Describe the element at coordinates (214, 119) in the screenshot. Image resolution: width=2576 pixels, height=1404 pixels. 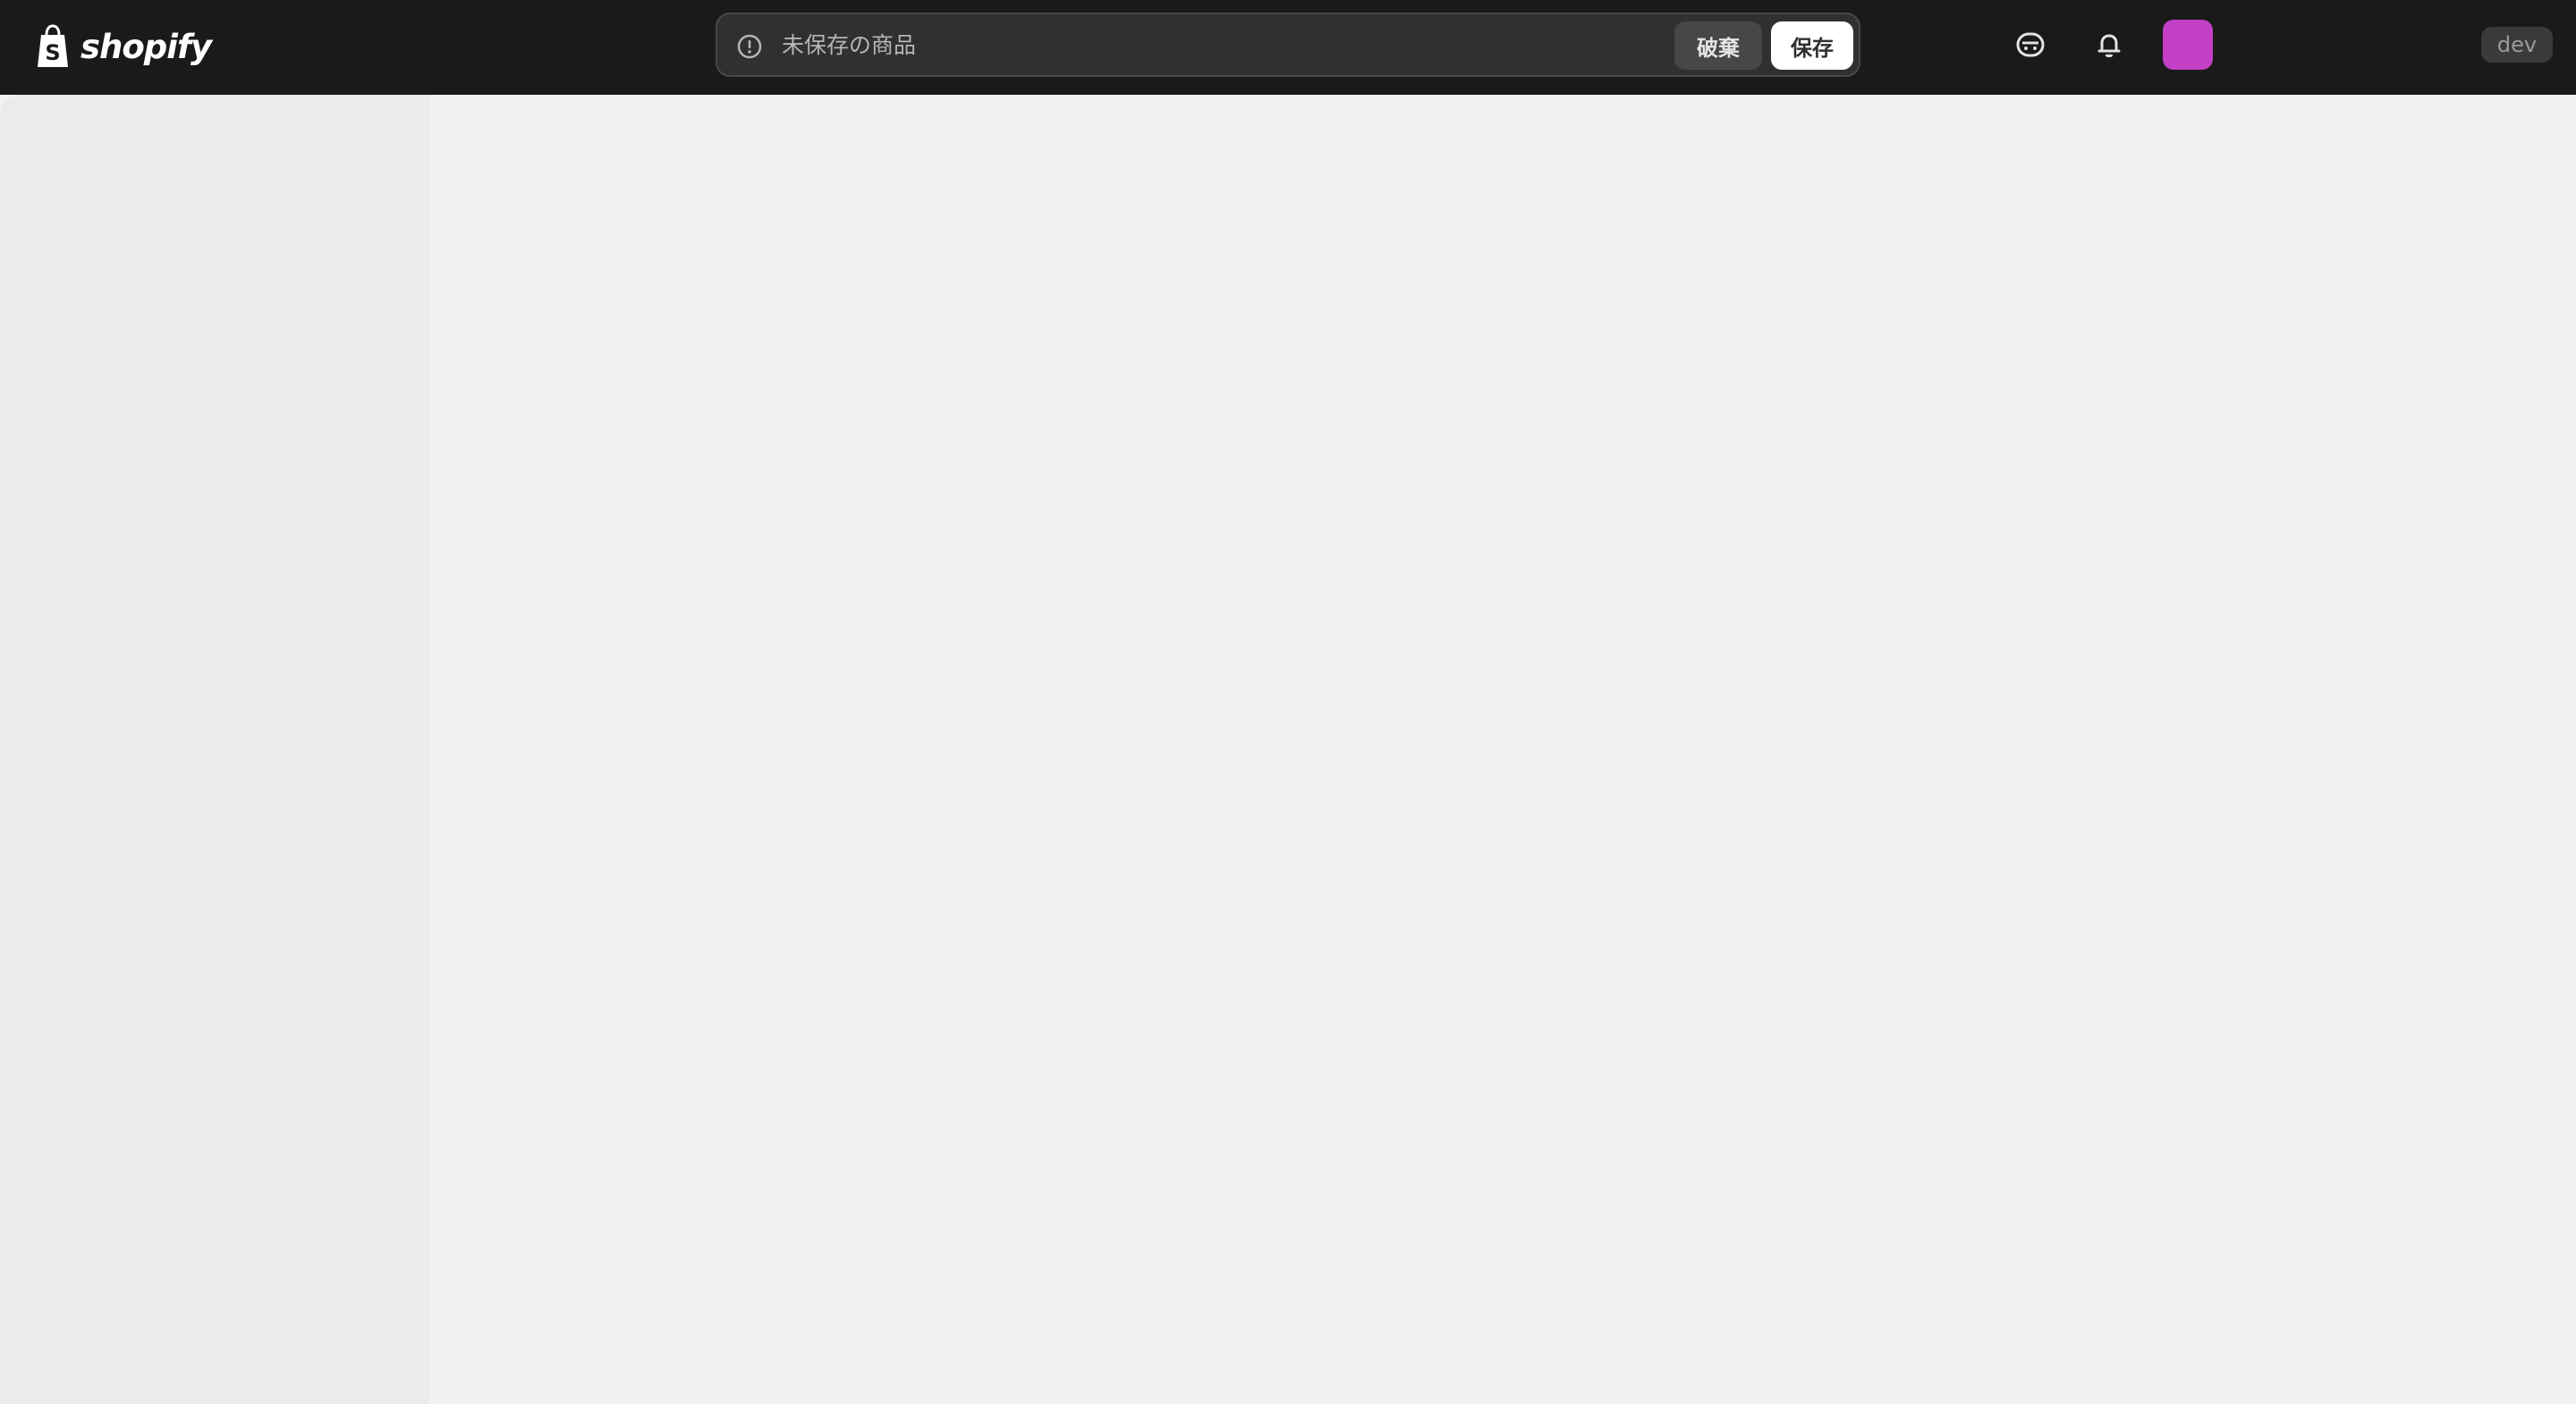
I see `sidebar-item-home-dup` at that location.